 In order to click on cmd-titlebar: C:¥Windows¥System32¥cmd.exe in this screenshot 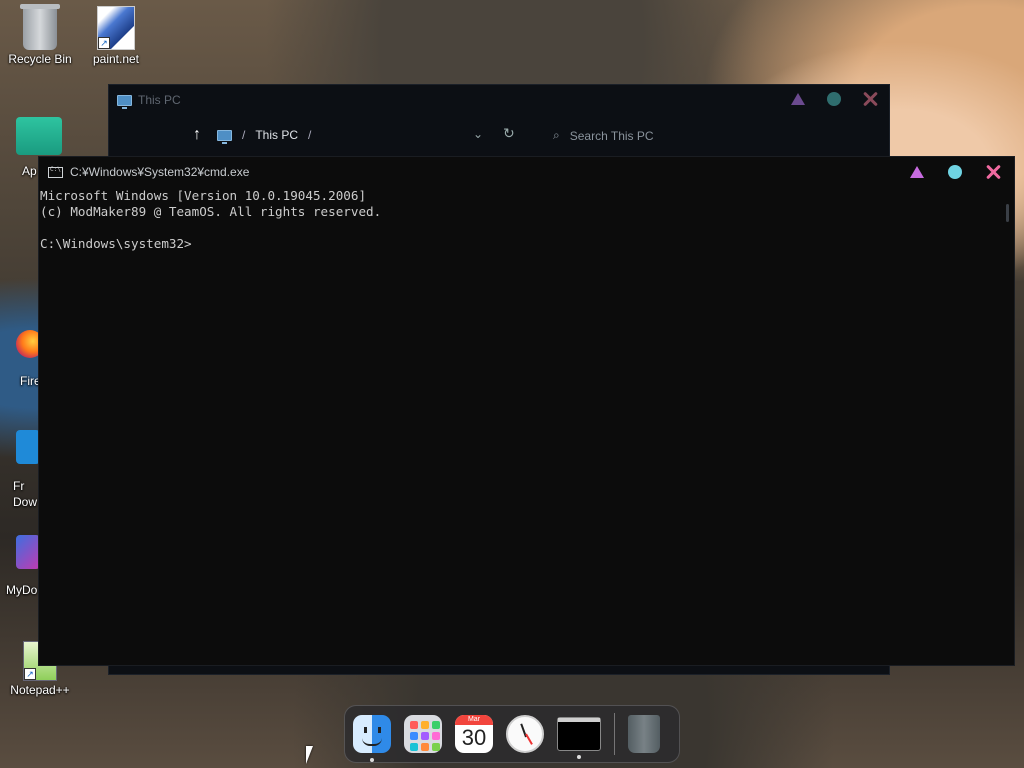, I will do `click(526, 172)`.